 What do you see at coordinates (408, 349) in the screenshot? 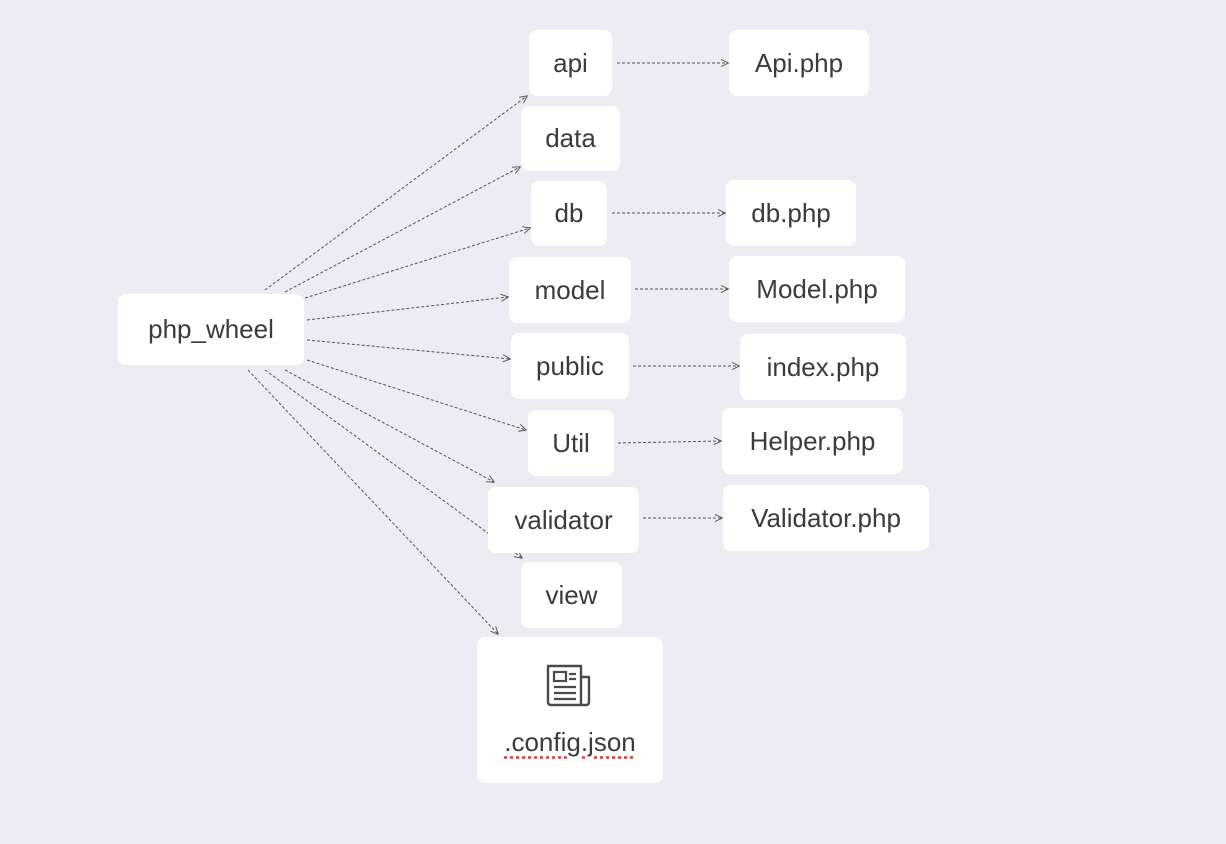
I see `edge-root-public` at bounding box center [408, 349].